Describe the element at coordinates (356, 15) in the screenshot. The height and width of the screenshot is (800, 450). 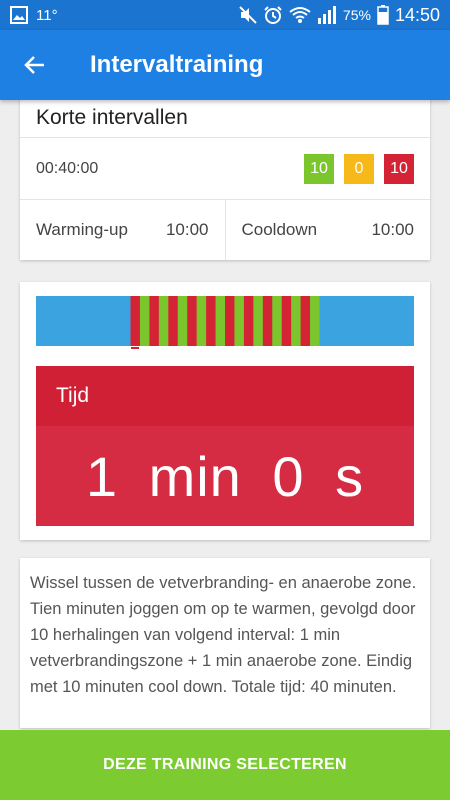
I see `battery-percent: 75%` at that location.